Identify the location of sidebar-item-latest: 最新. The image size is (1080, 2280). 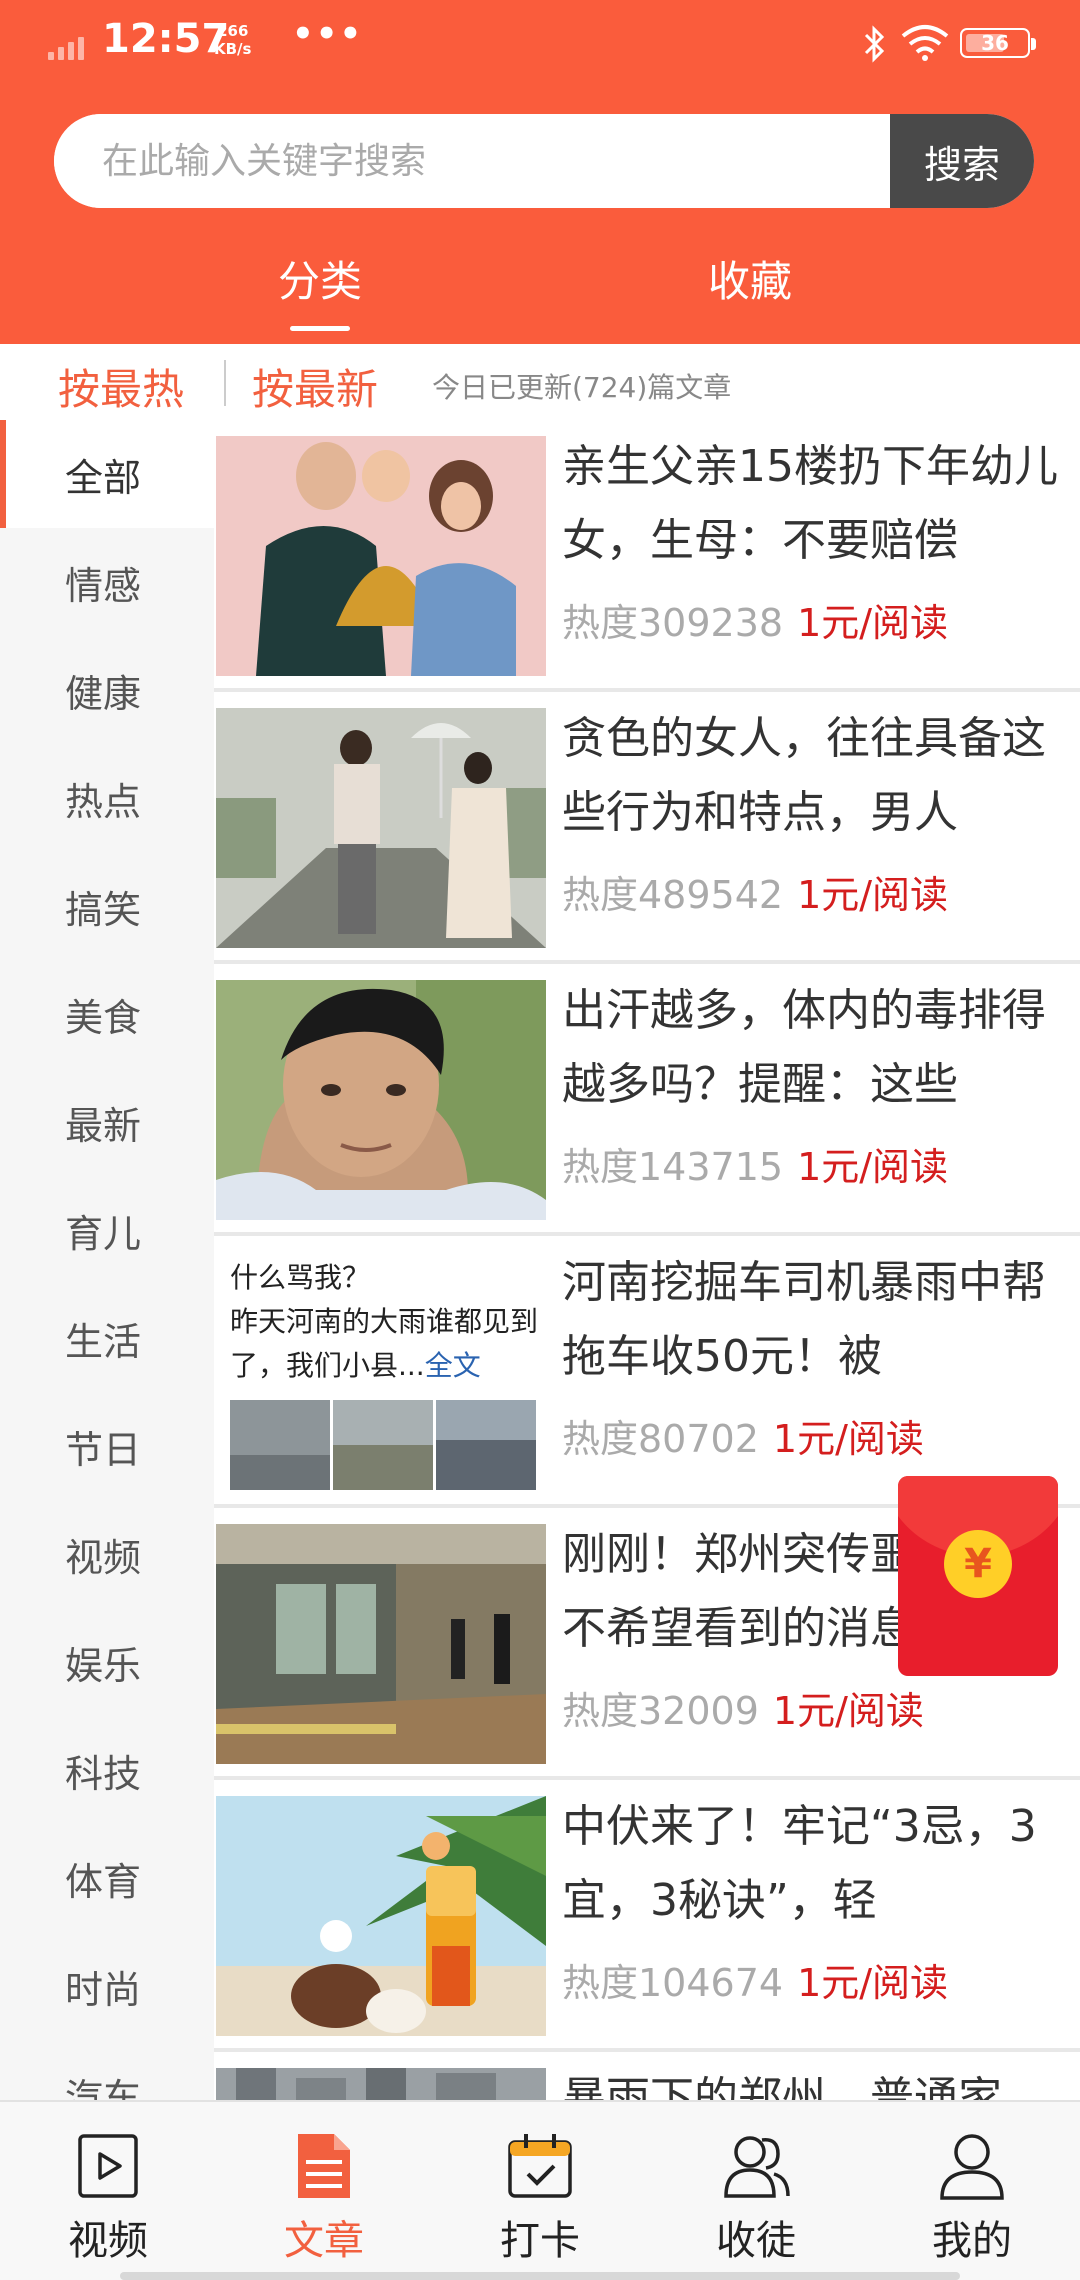
(107, 1122).